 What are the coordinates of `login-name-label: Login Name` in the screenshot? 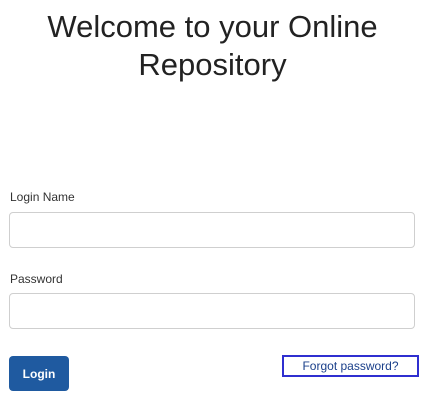 It's located at (42, 197).